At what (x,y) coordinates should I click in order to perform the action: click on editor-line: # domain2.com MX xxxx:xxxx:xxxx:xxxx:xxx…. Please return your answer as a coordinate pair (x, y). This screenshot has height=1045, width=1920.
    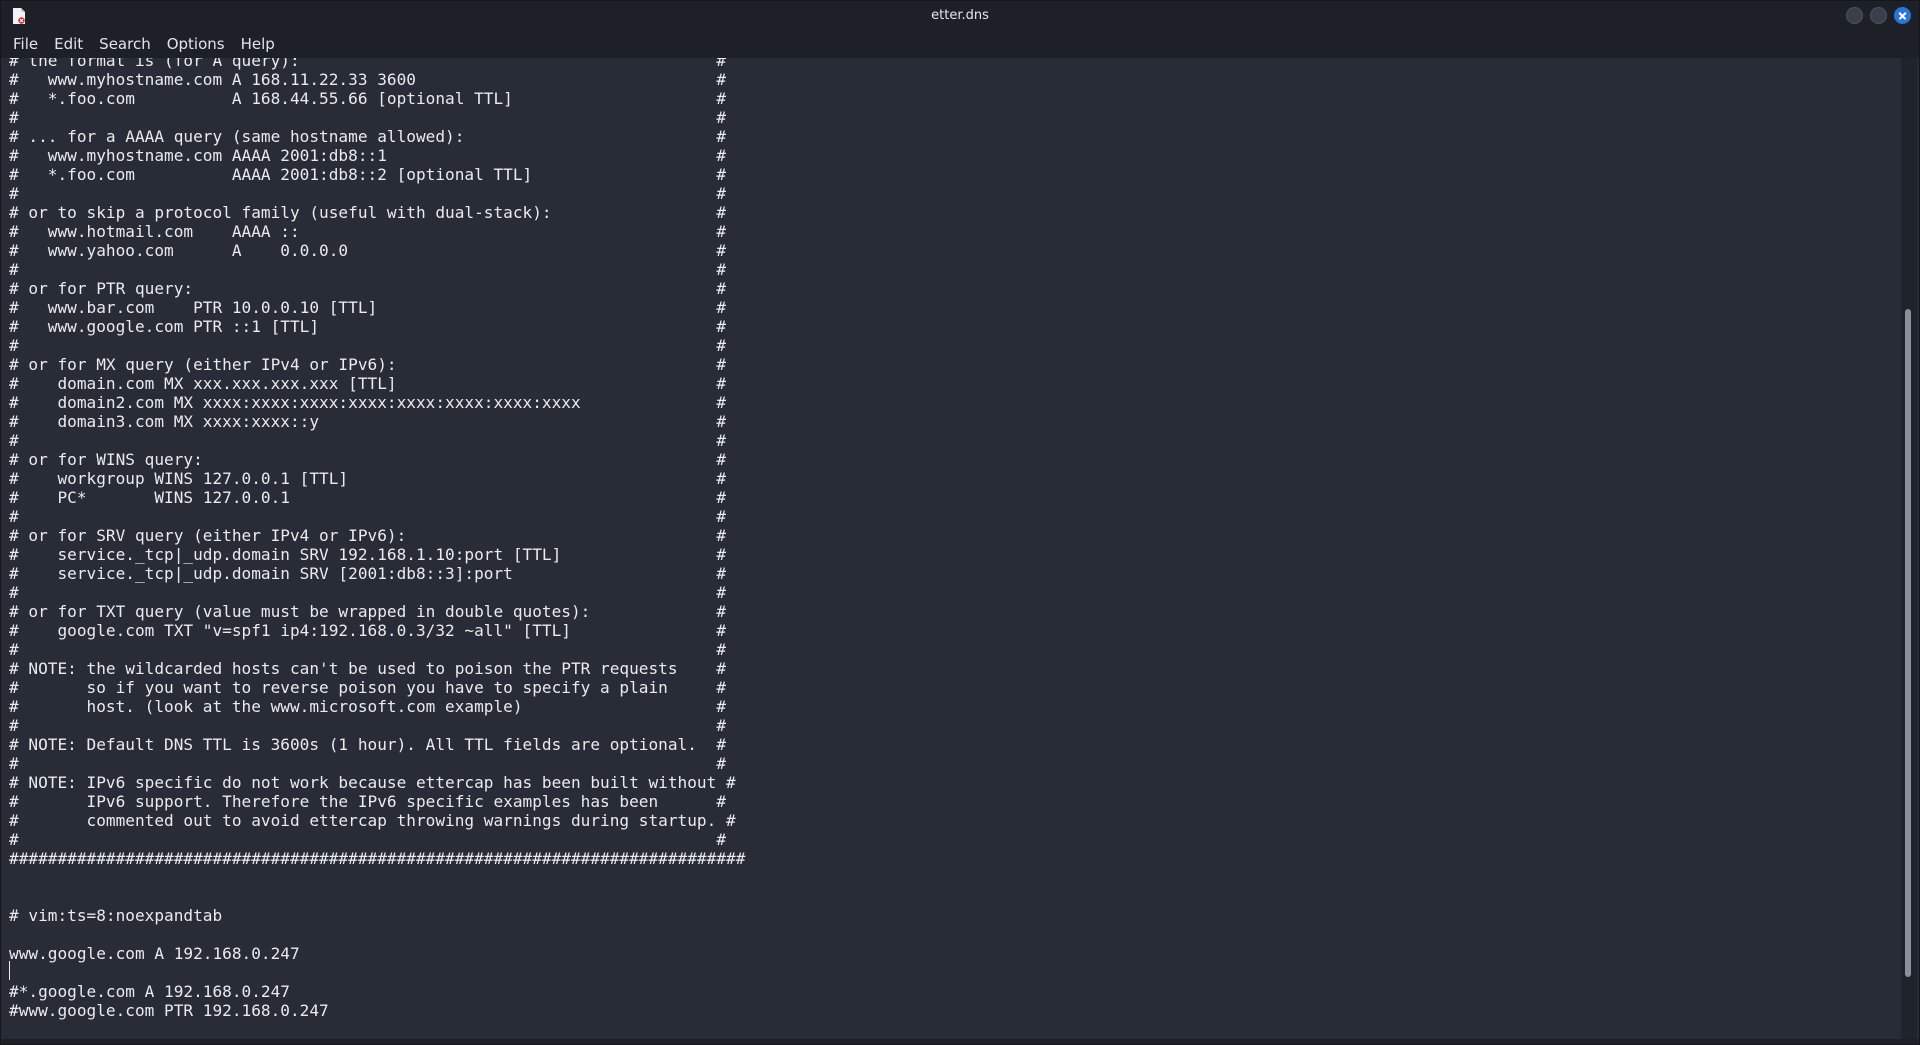
    Looking at the image, I should click on (377, 402).